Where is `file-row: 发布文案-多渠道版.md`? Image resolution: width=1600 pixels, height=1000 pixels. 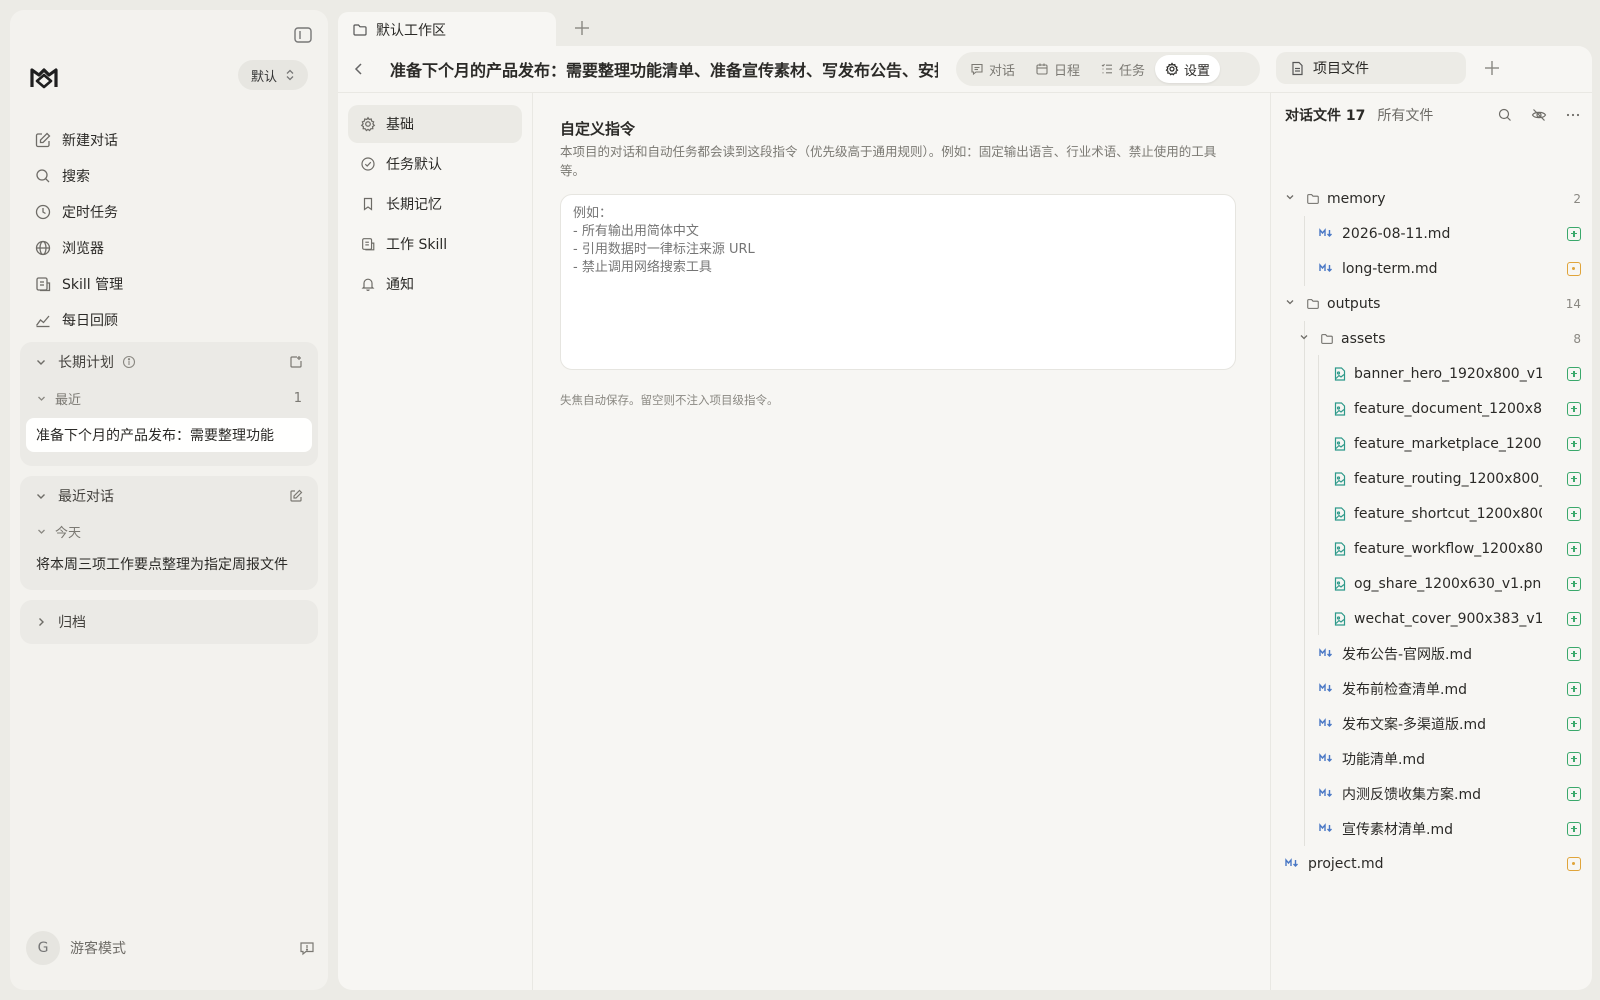
file-row: 发布文案-多渠道版.md is located at coordinates (1450, 723).